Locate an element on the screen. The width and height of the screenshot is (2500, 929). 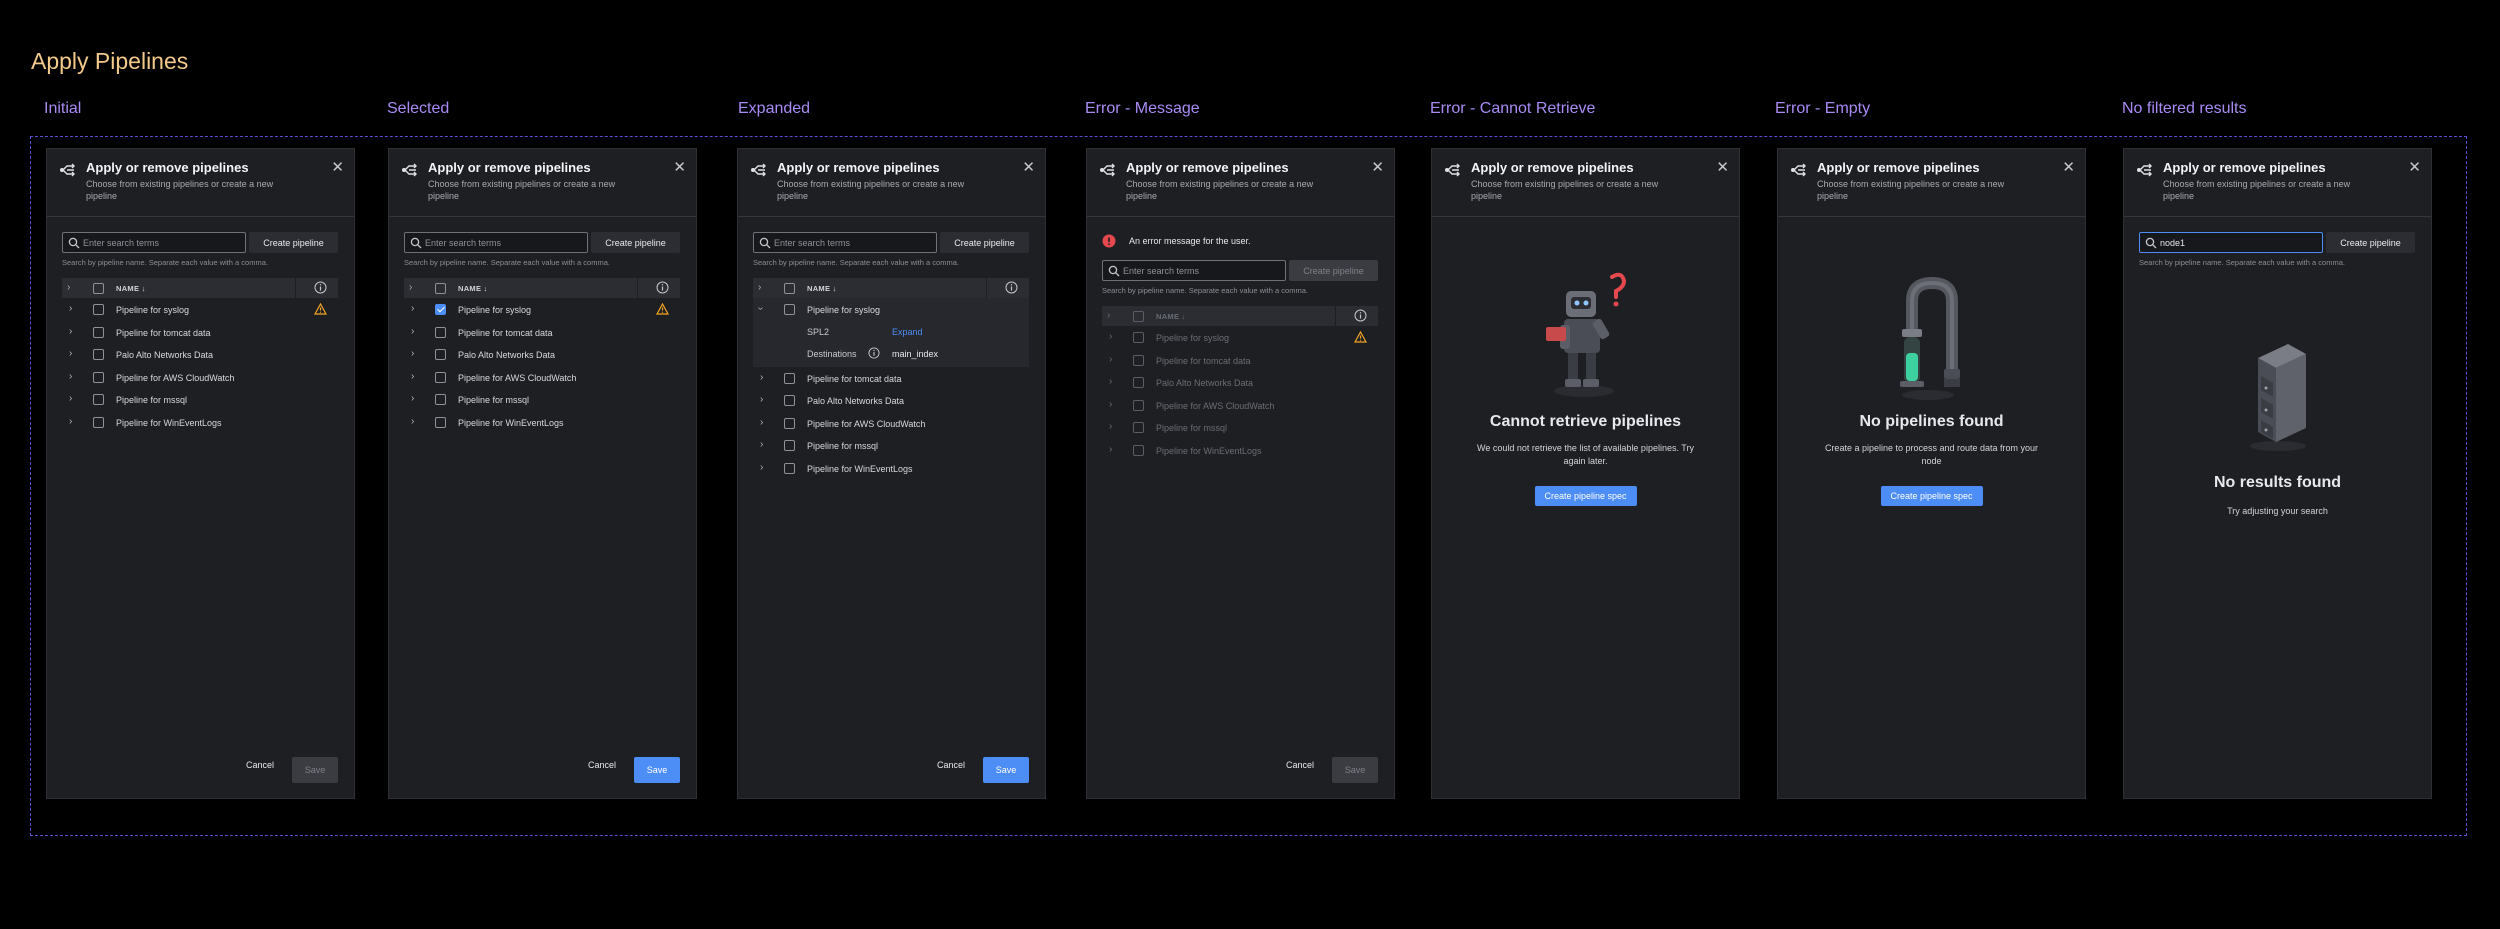
row-checkbox-checked is located at coordinates (440, 309).